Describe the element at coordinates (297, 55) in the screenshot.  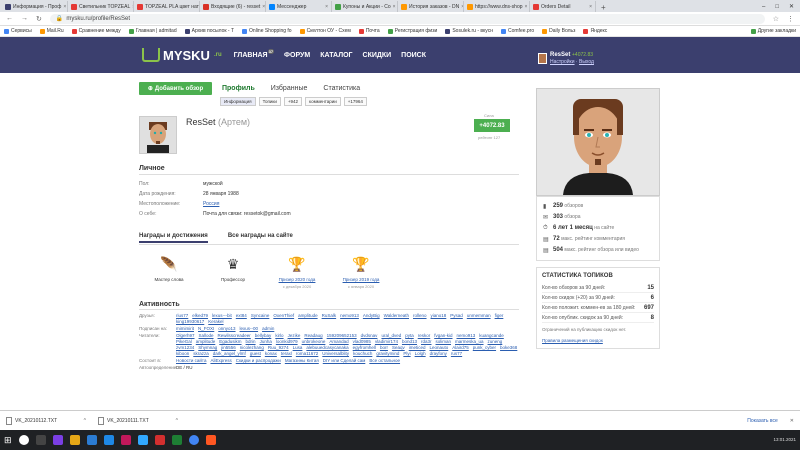
I see `nav-item: ФОРУМ` at that location.